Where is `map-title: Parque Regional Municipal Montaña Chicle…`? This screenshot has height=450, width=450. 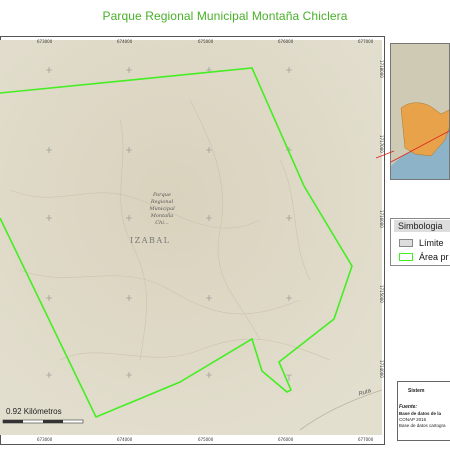
map-title: Parque Regional Municipal Montaña Chicle… is located at coordinates (225, 16).